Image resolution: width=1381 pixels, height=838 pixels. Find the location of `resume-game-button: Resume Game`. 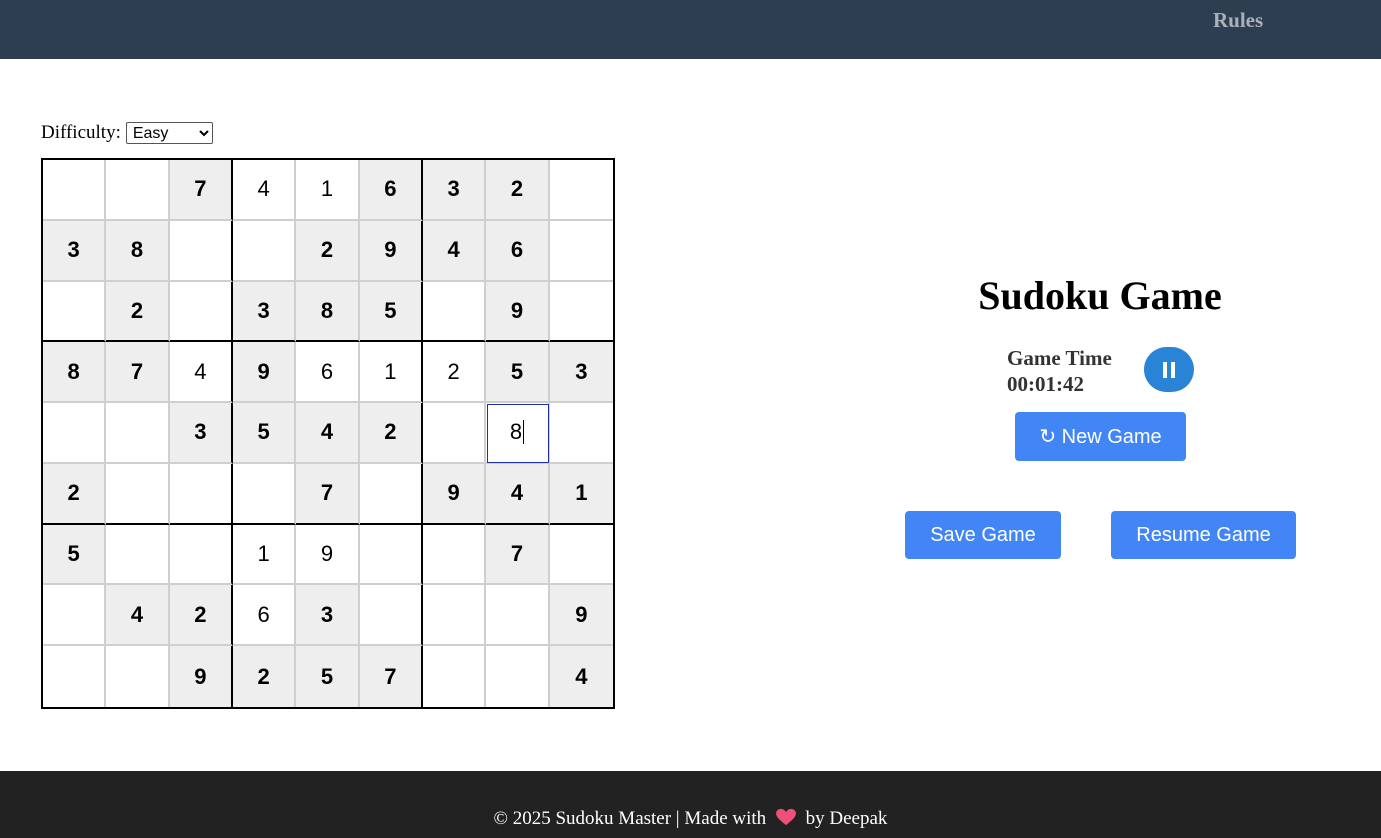

resume-game-button: Resume Game is located at coordinates (1203, 535).